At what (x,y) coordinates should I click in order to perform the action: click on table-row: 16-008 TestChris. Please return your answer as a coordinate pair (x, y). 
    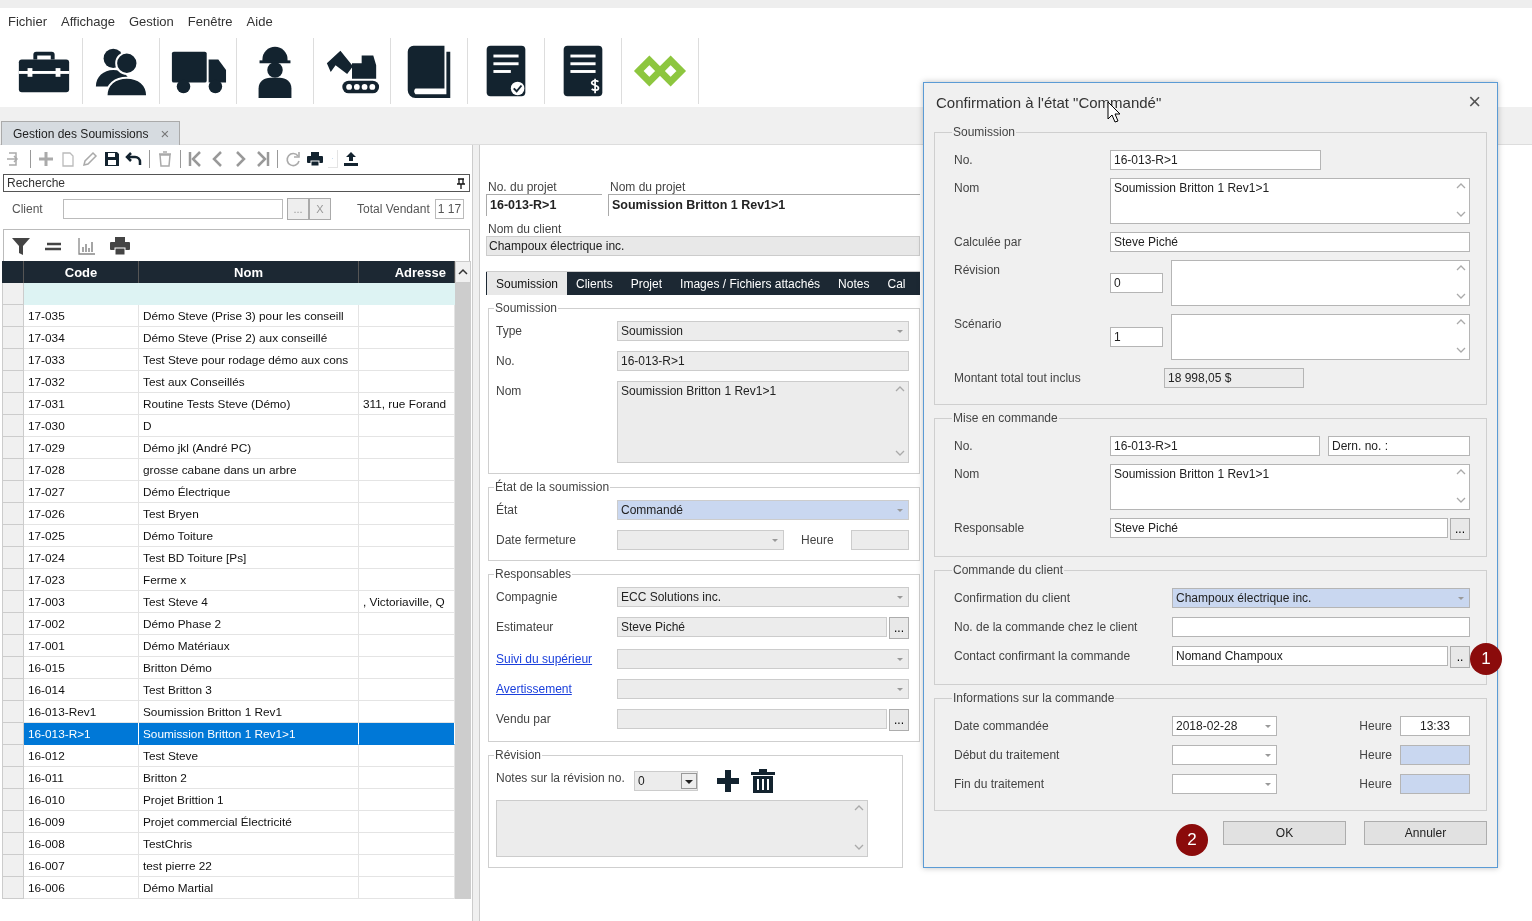
    Looking at the image, I should click on (228, 844).